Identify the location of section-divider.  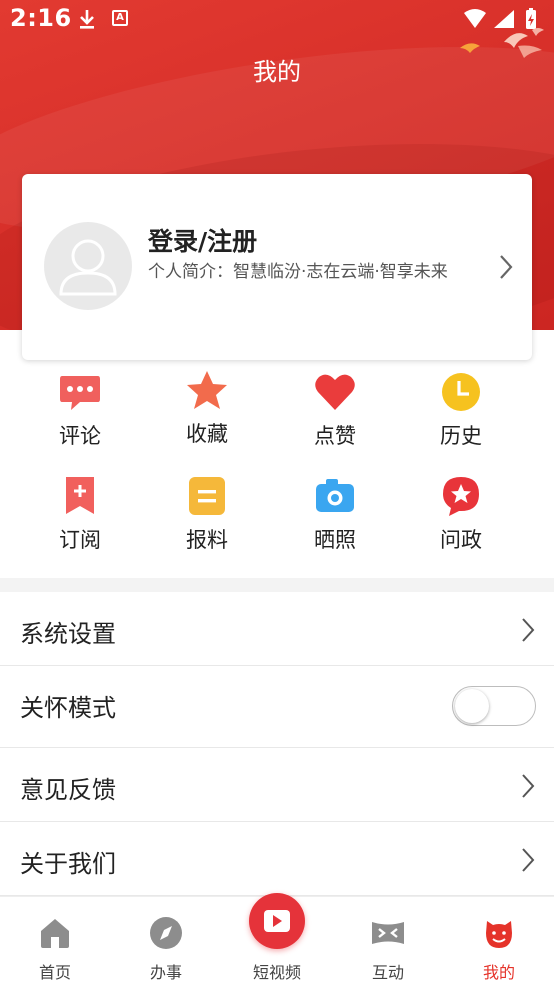
(277, 585).